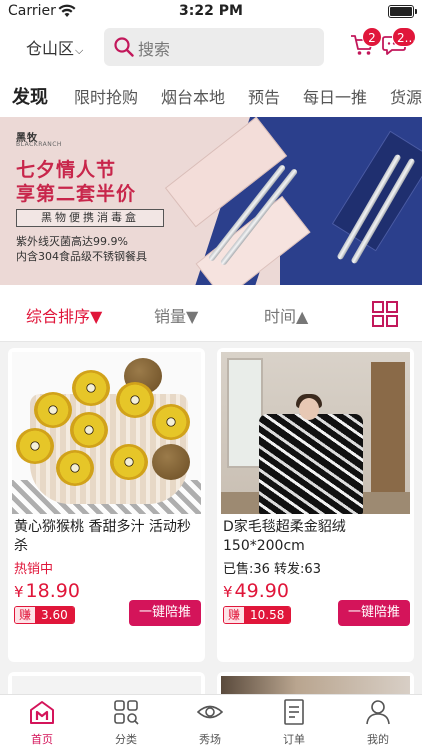 The image size is (422, 750). What do you see at coordinates (66, 170) in the screenshot?
I see `banner-headline-1: 七夕情人节` at bounding box center [66, 170].